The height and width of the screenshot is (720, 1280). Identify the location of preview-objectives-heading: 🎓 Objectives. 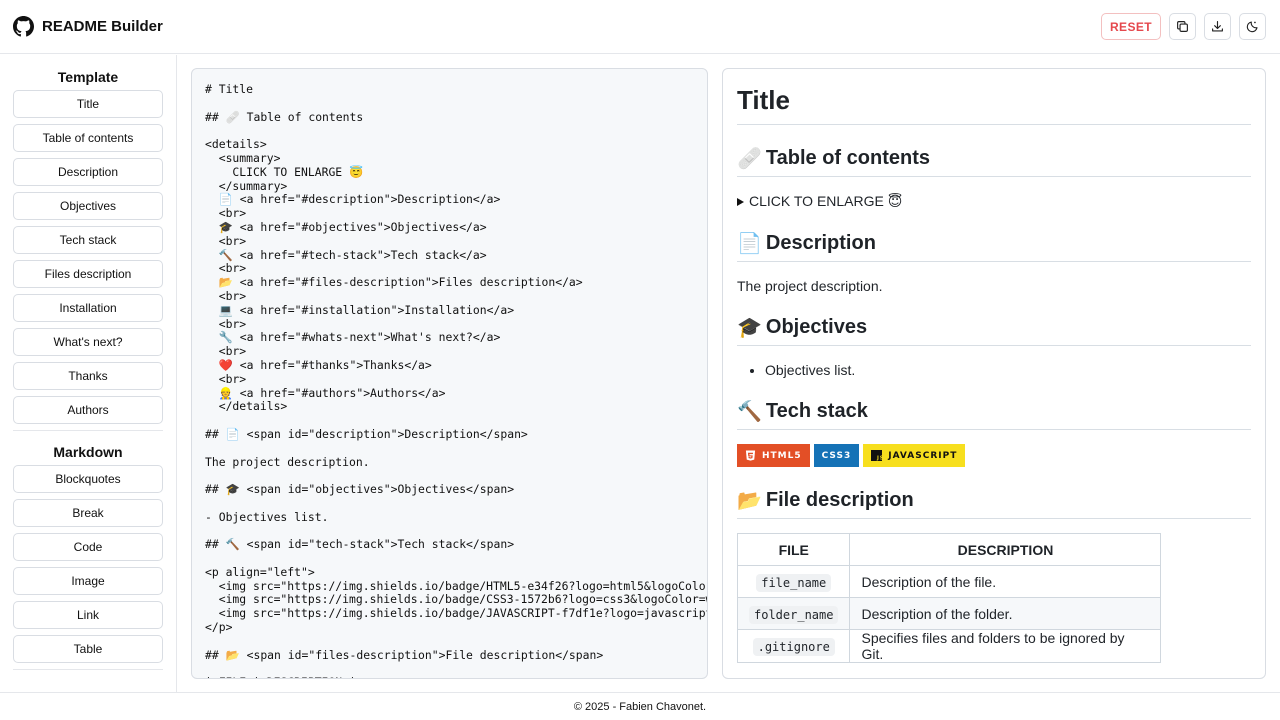
(994, 330).